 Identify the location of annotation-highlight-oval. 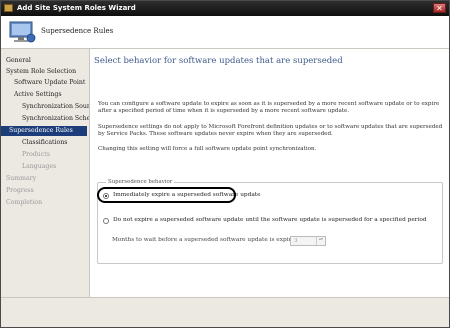
(166, 195).